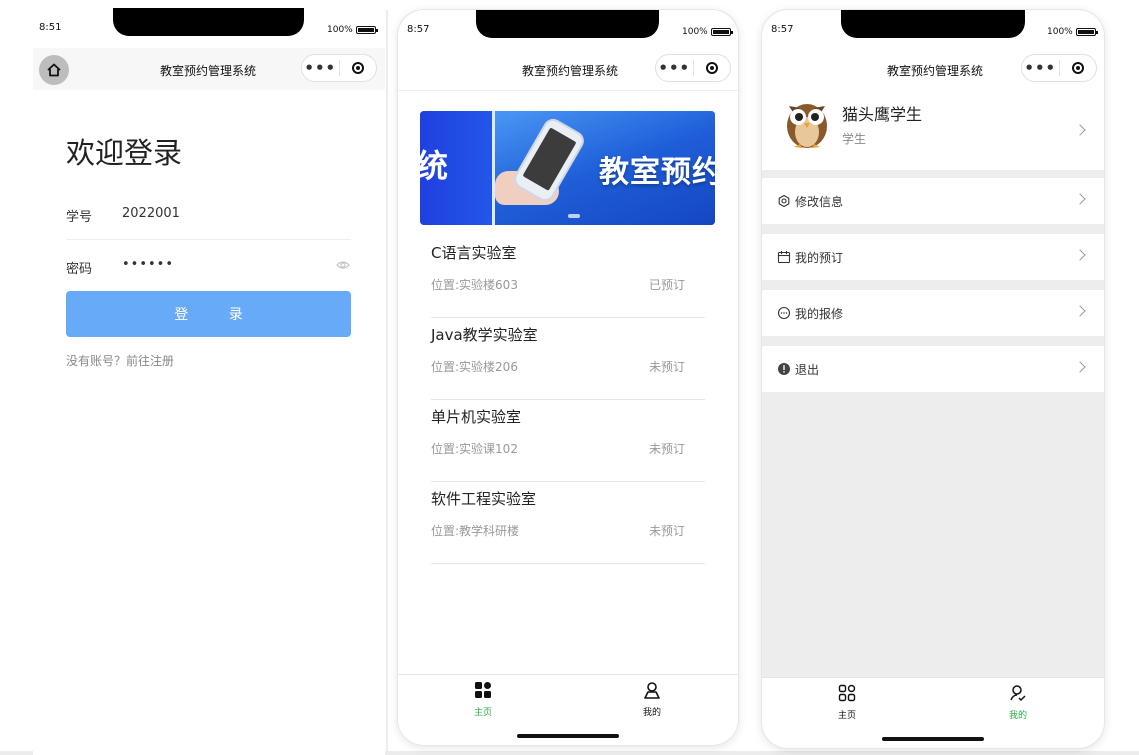  What do you see at coordinates (933, 201) in the screenshot?
I see `menu-edit-info: 修改信息` at bounding box center [933, 201].